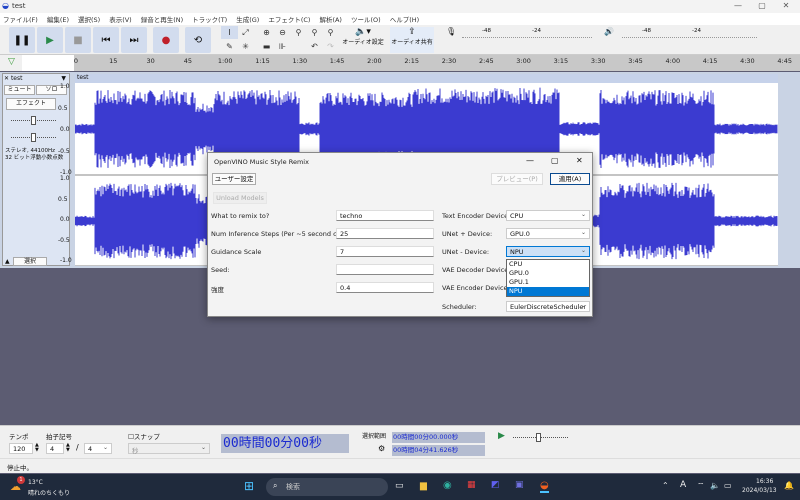 The width and height of the screenshot is (800, 500). Describe the element at coordinates (330, 46) in the screenshot. I see `redo-button: ↷` at that location.